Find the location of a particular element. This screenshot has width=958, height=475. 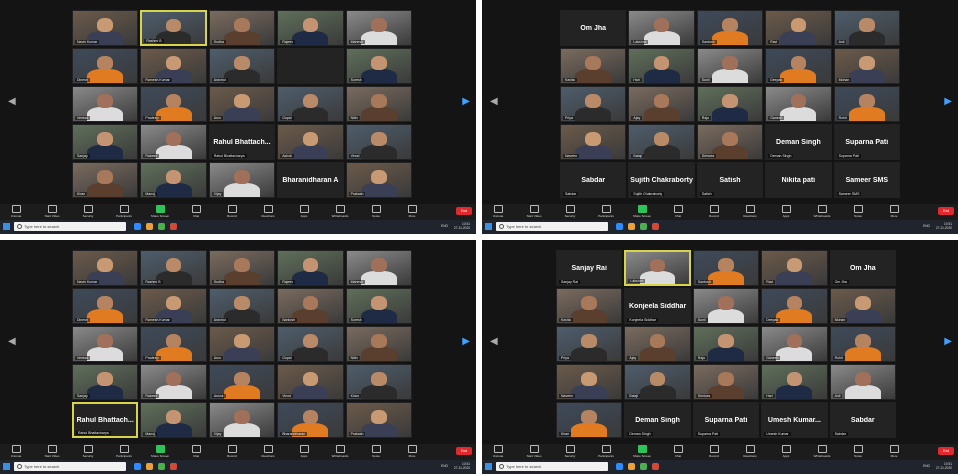

participant-tile: Prakash is located at coordinates (378, 420).